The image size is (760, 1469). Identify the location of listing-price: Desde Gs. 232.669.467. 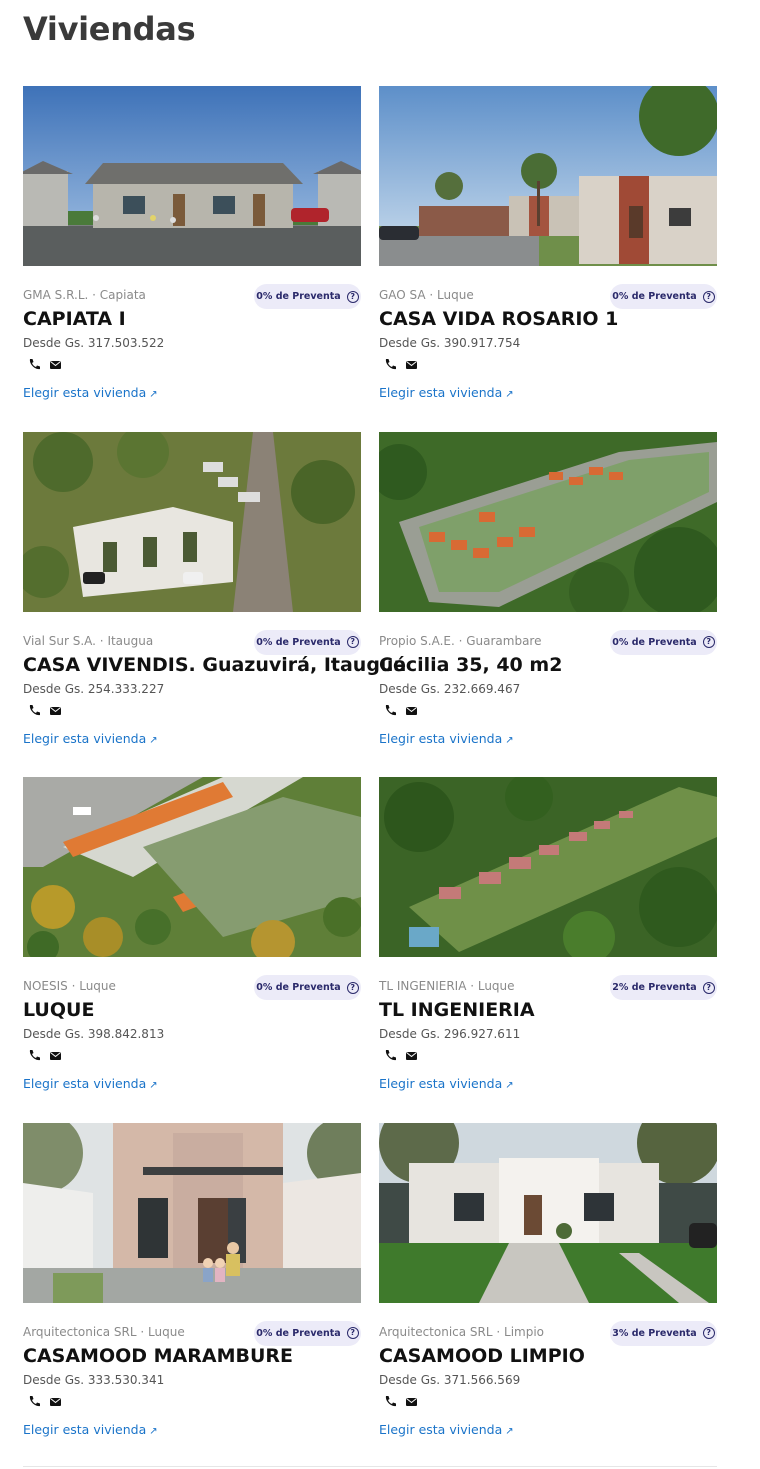
(450, 688).